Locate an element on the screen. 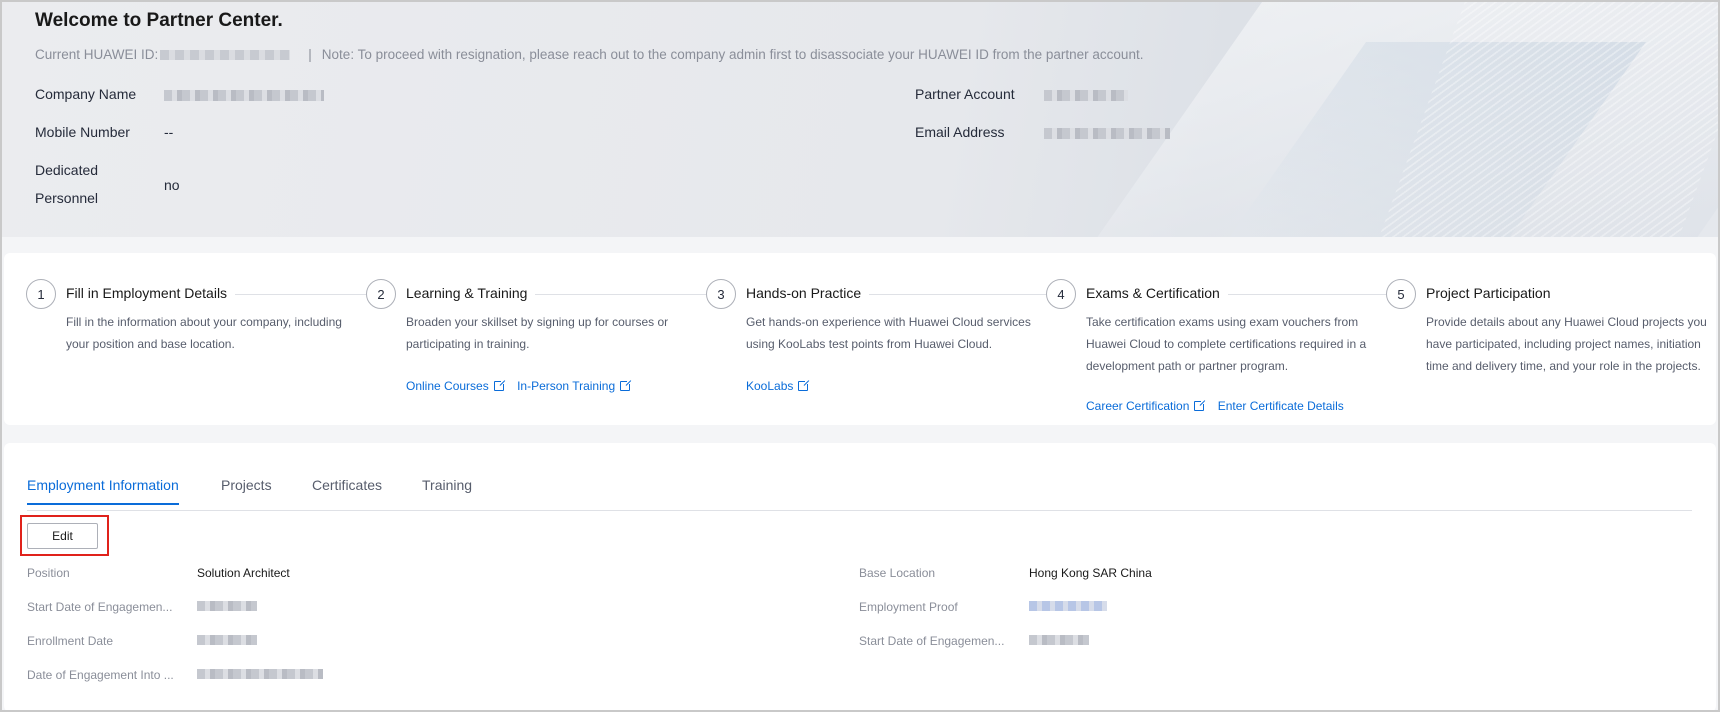 Image resolution: width=1720 pixels, height=712 pixels. in-person-training-link: In-Person Training is located at coordinates (575, 386).